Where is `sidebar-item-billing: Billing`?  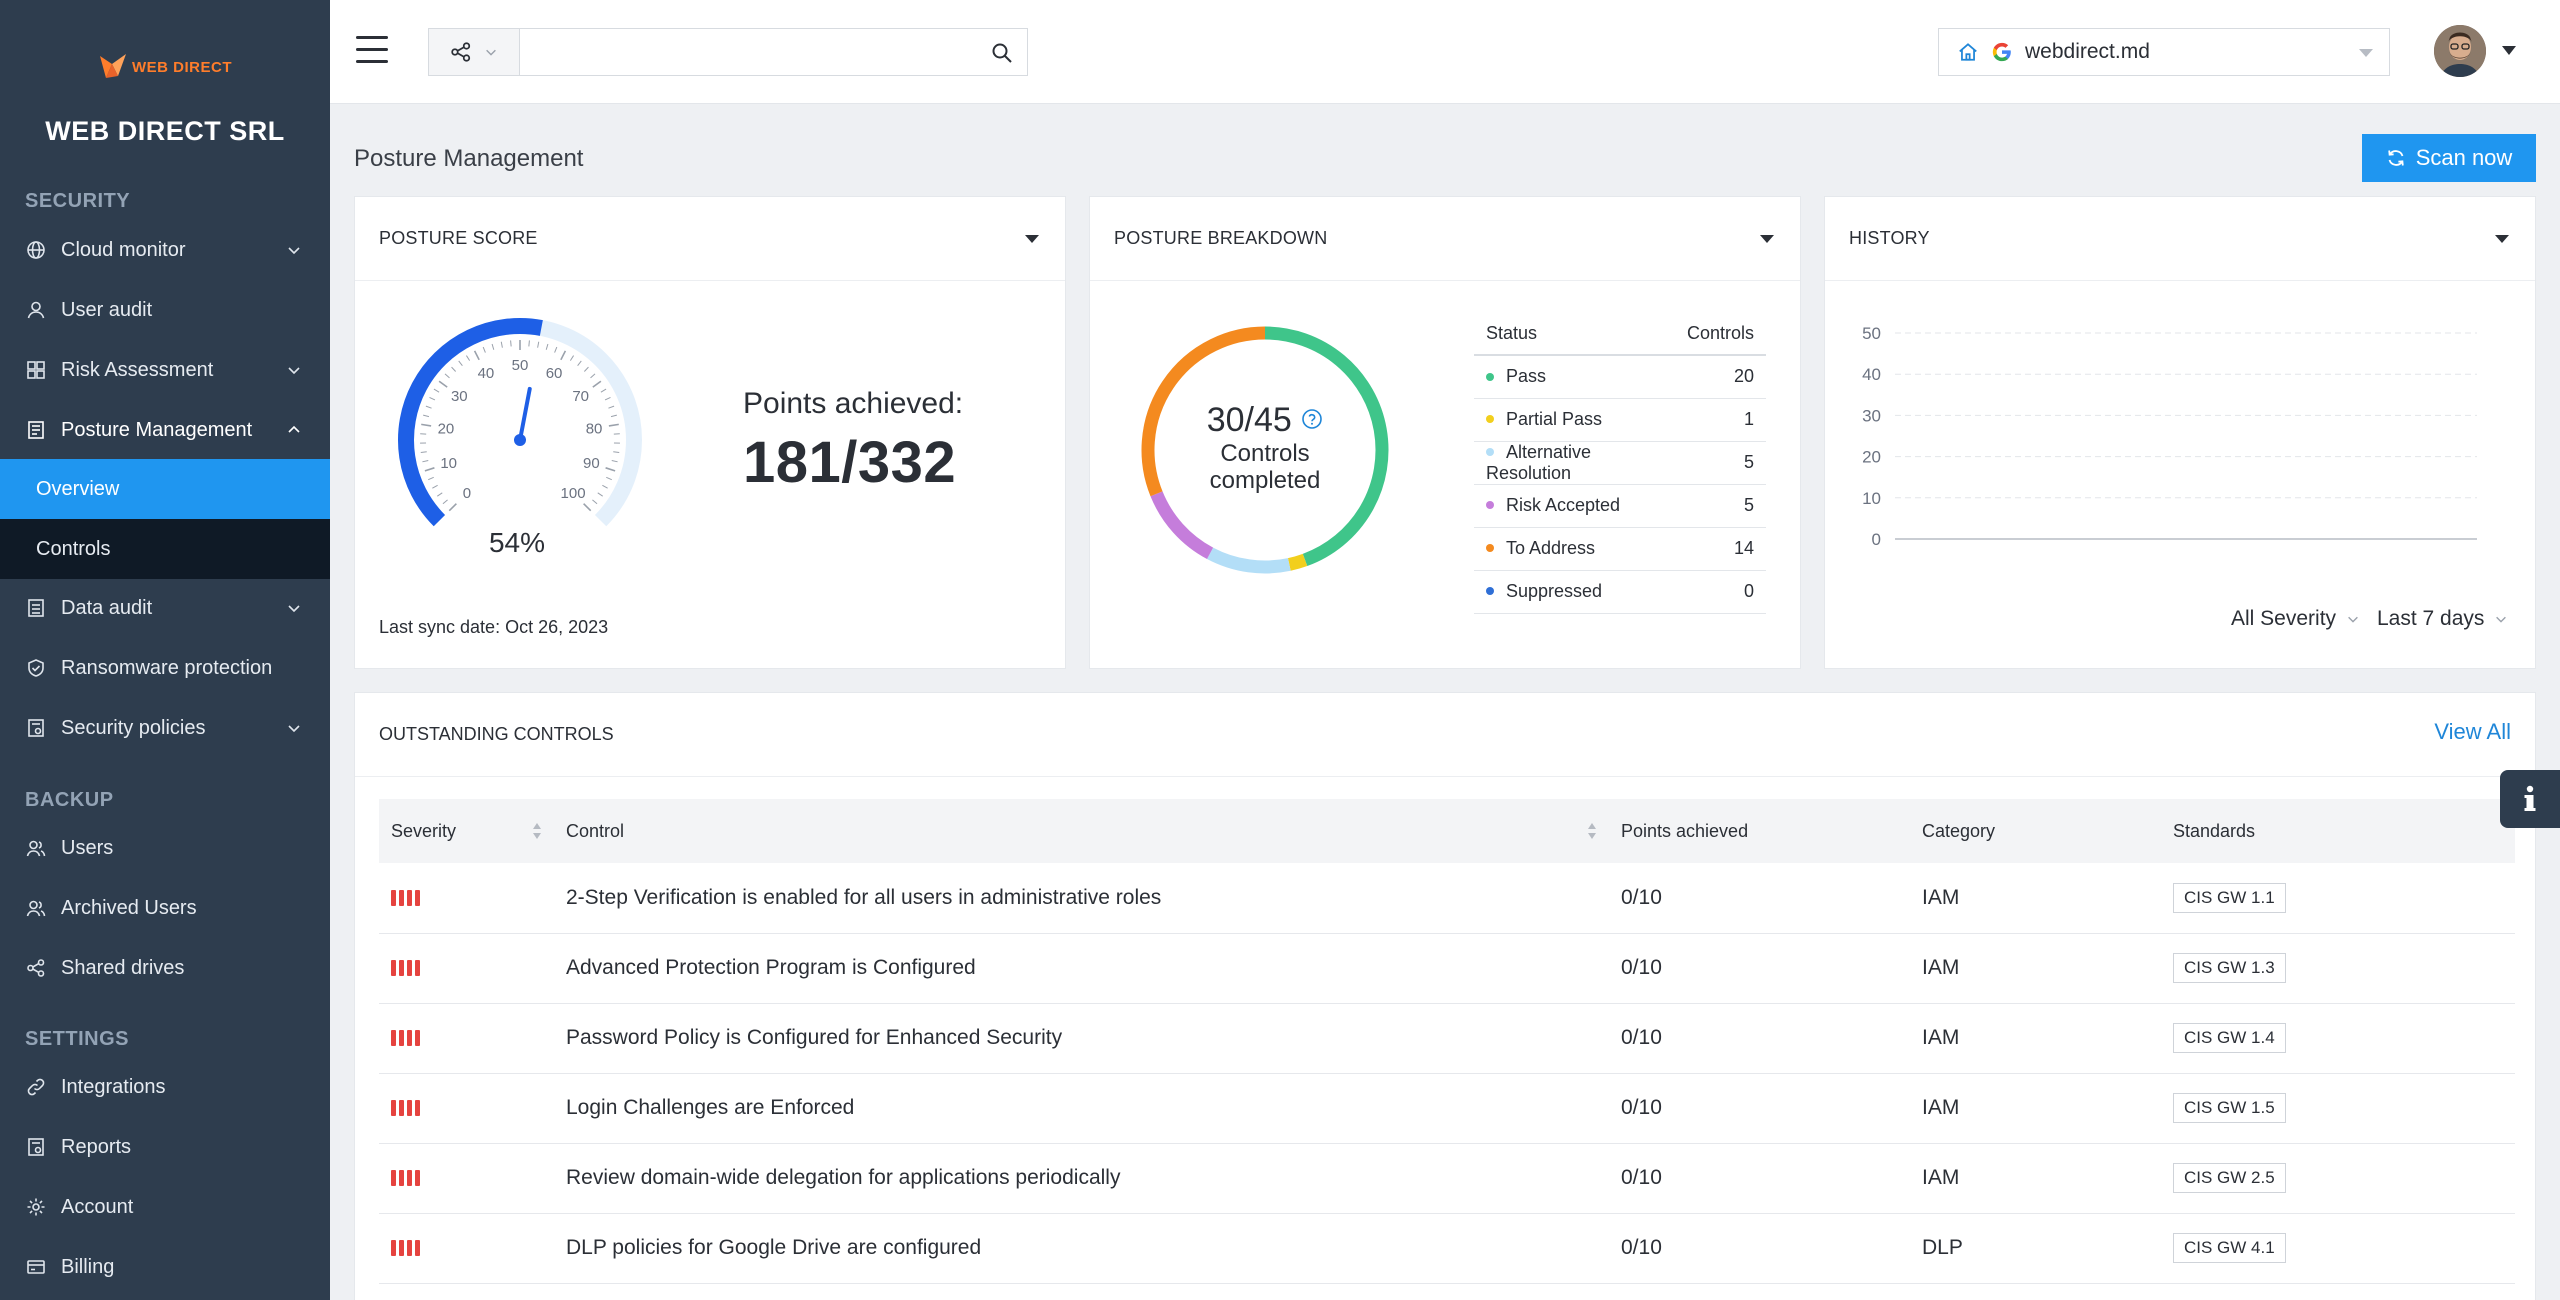 sidebar-item-billing: Billing is located at coordinates (165, 1267).